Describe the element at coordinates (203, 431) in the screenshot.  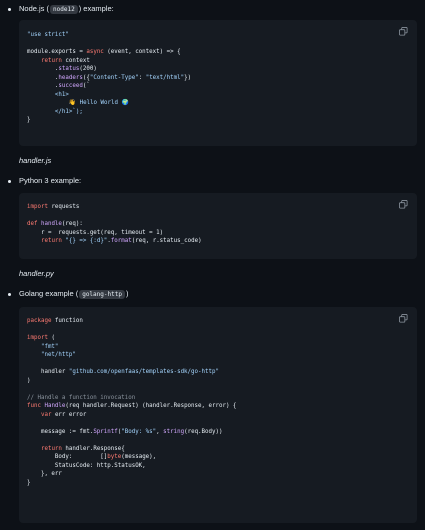
I see `code-token: (req.Body))` at that location.